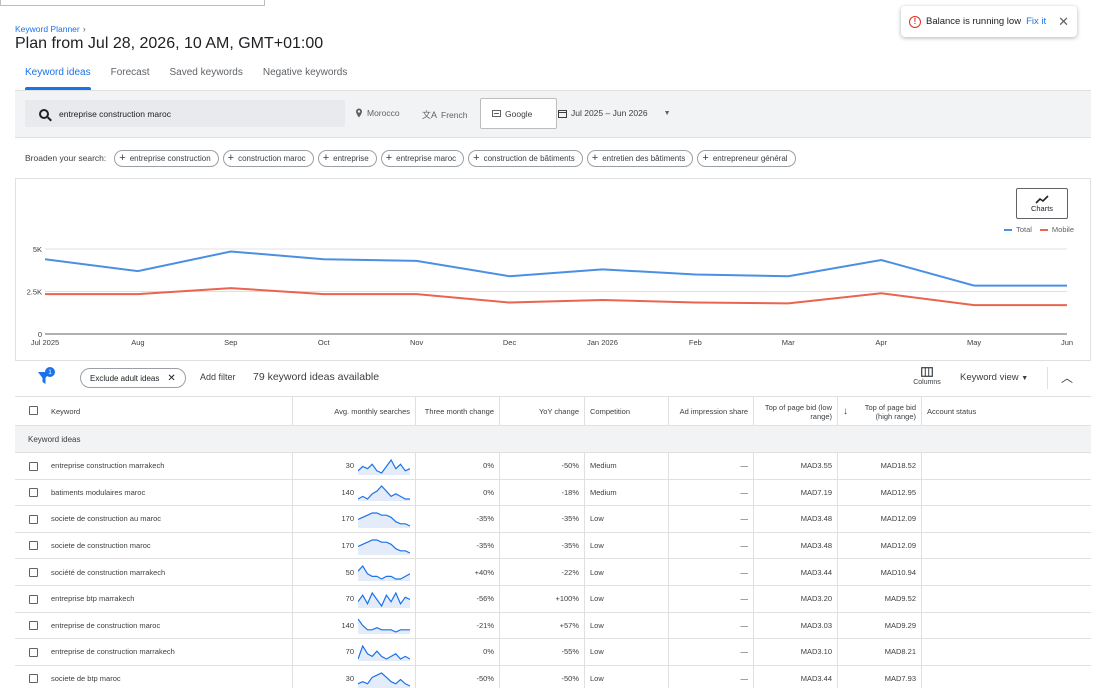  What do you see at coordinates (711, 411) in the screenshot?
I see `col-ad-impression-share: Ad impression share` at bounding box center [711, 411].